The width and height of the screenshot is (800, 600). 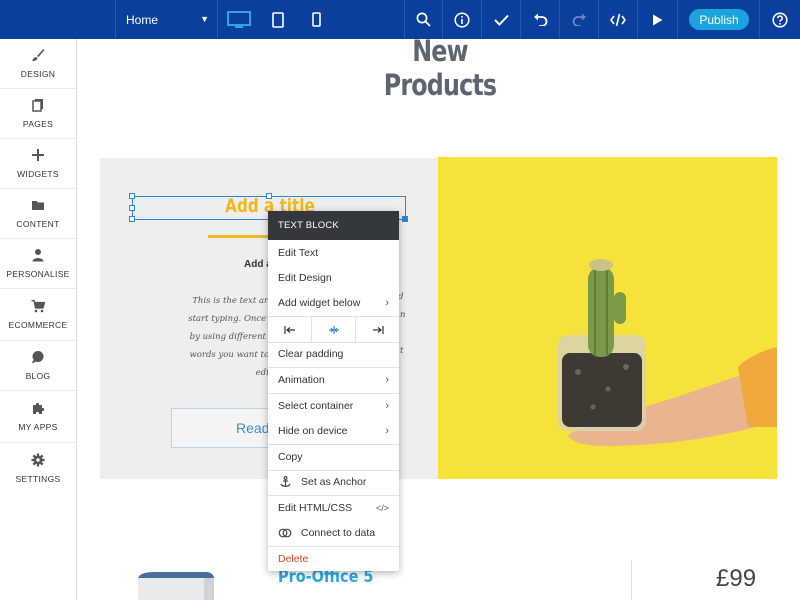 I want to click on menu-item-edit-html-css: Edit HTML/CSS </>, so click(x=333, y=508).